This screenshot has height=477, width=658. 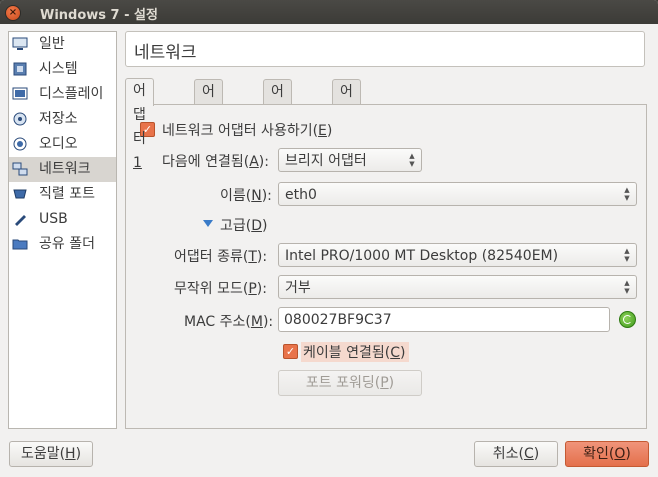 What do you see at coordinates (607, 454) in the screenshot?
I see `ok-button: 확인(O)` at bounding box center [607, 454].